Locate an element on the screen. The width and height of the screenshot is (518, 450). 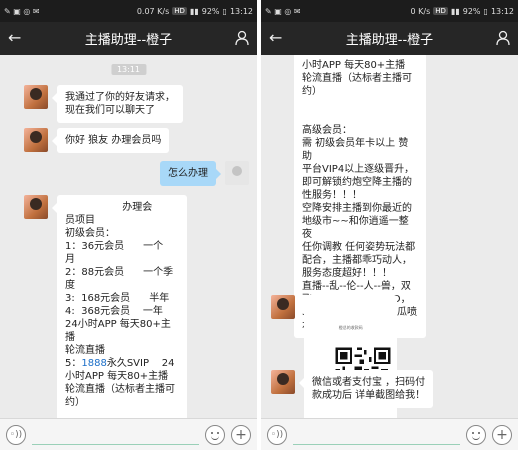
message-incoming: 我通过了你的好友请求， 现在我们可以聊天了 is located at coordinates (103, 104).